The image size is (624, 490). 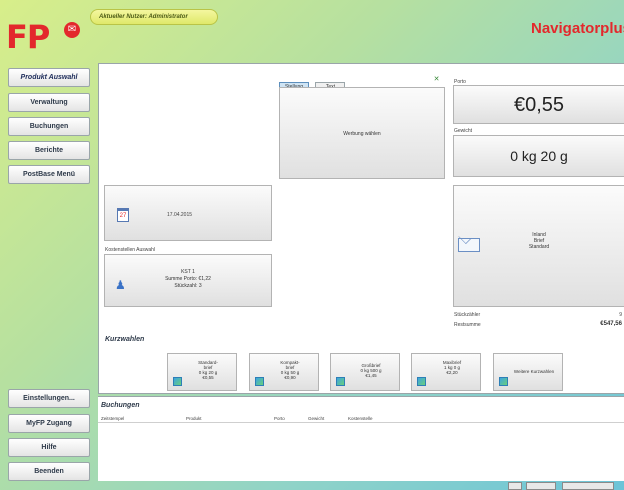 What do you see at coordinates (316, 418) in the screenshot?
I see `column-header: Gewicht` at bounding box center [316, 418].